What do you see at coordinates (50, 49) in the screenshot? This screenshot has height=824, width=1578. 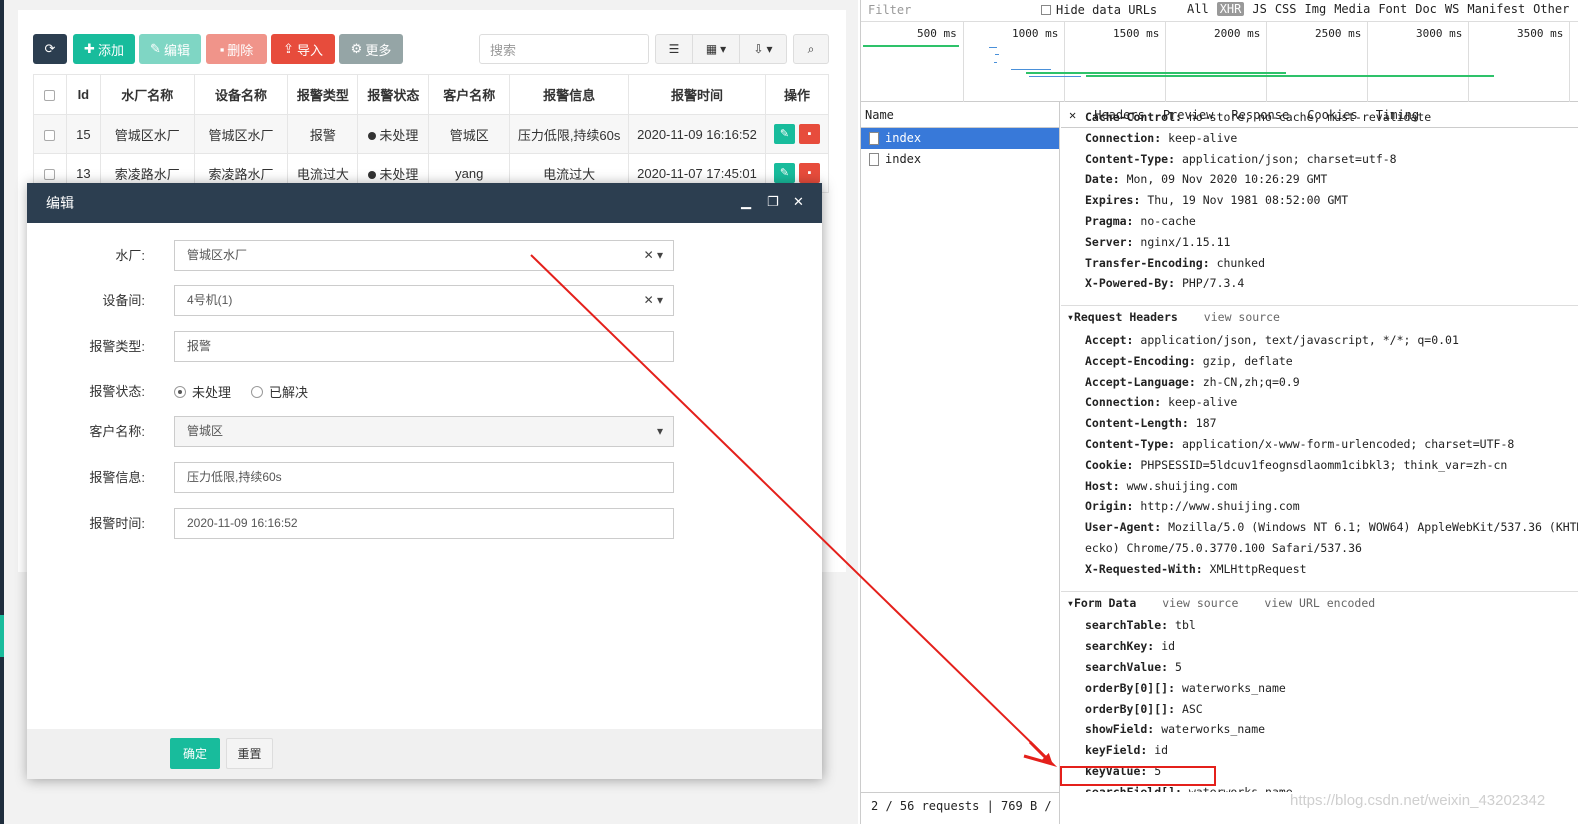 I see `refresh-button: ⟳` at bounding box center [50, 49].